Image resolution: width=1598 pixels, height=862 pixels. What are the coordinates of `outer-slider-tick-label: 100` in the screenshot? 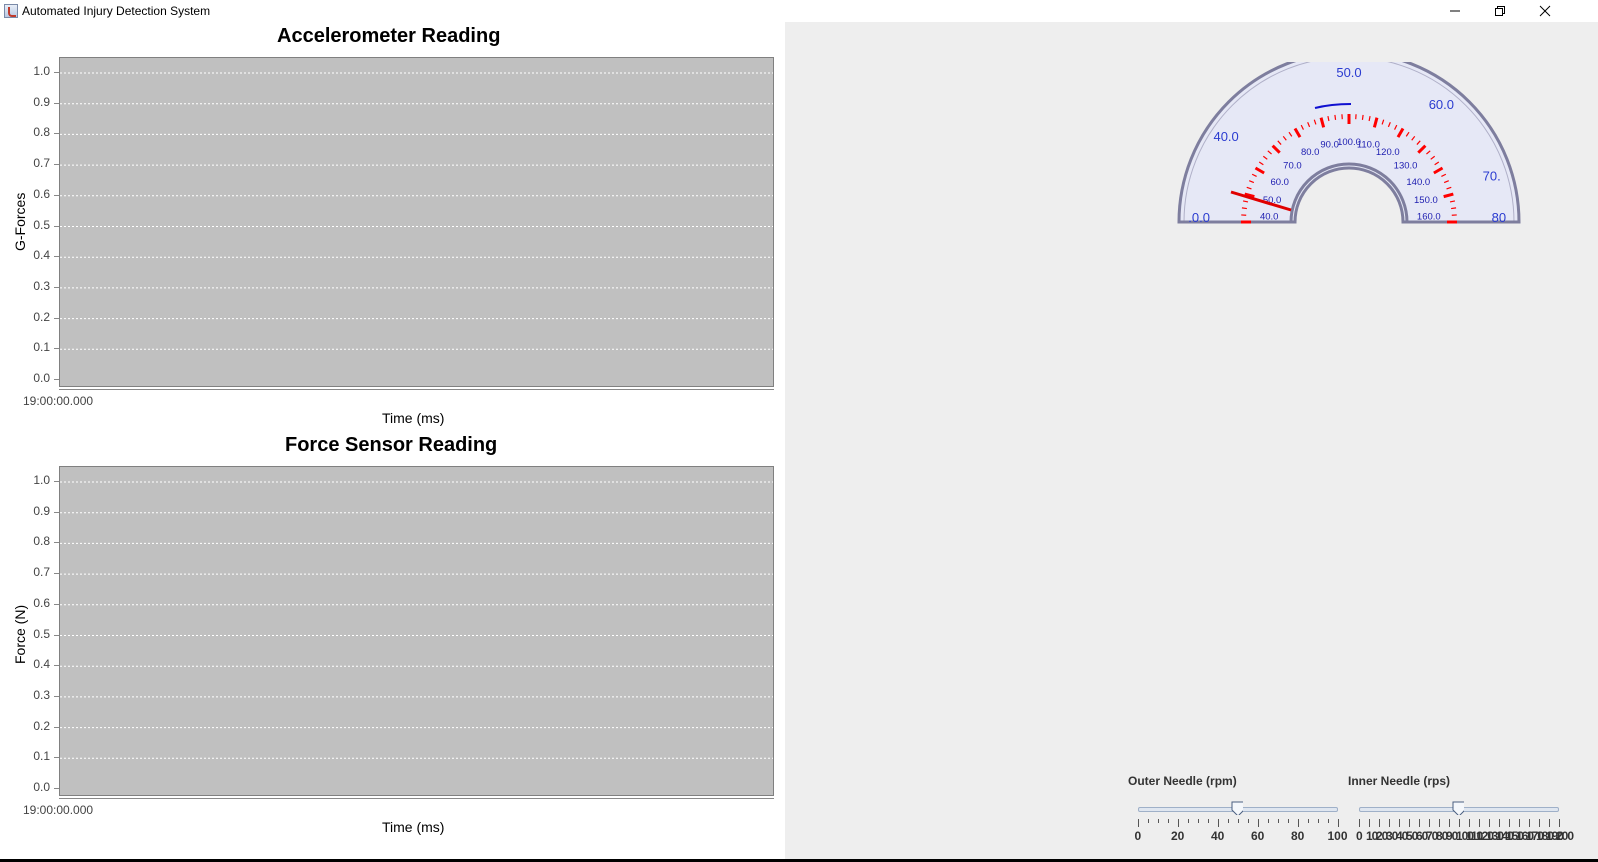 It's located at (1337, 836).